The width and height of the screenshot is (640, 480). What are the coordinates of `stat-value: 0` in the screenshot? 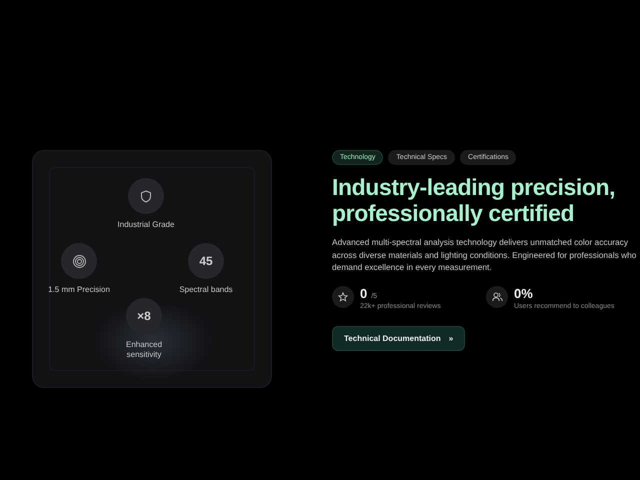 It's located at (364, 293).